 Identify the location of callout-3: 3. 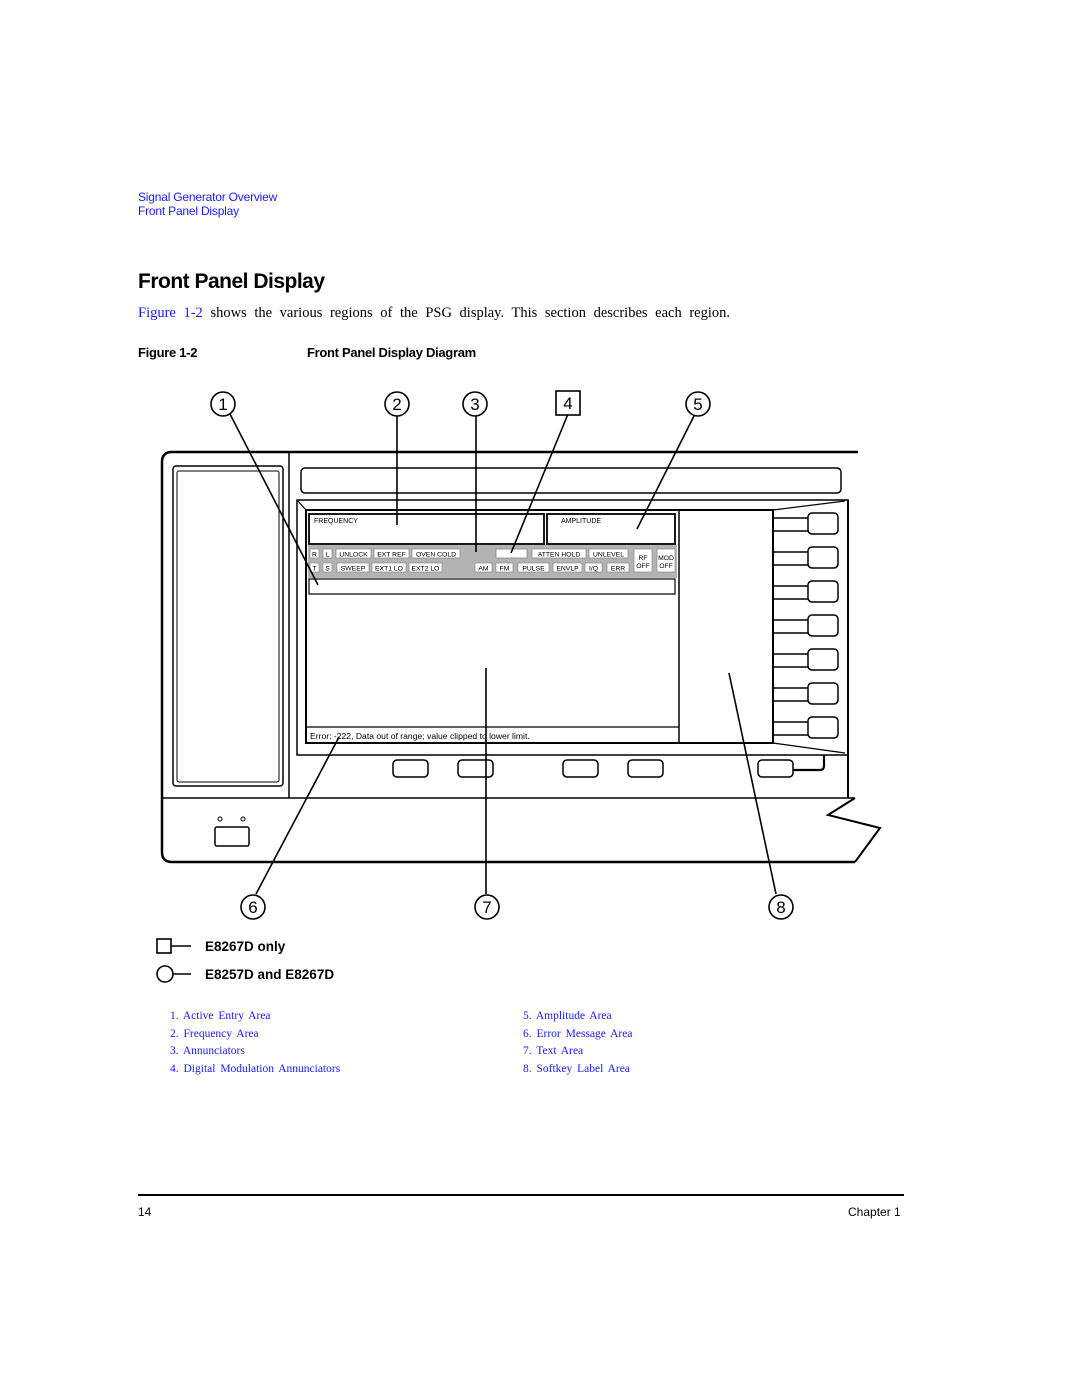
(475, 404).